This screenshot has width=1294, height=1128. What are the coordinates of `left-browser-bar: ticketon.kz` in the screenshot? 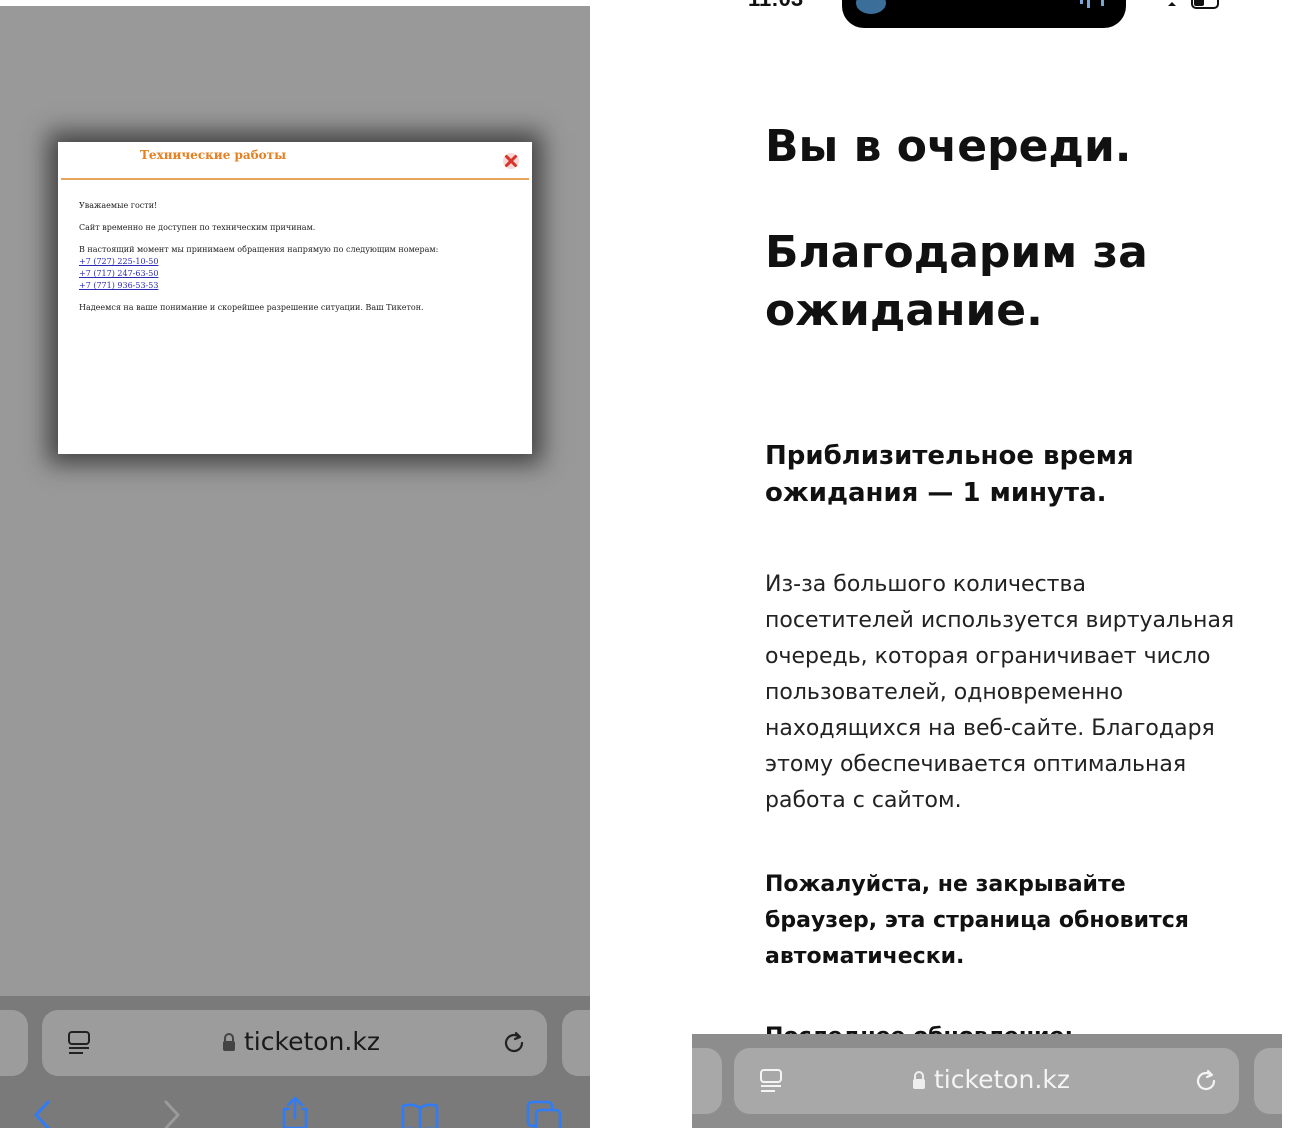 It's located at (295, 1062).